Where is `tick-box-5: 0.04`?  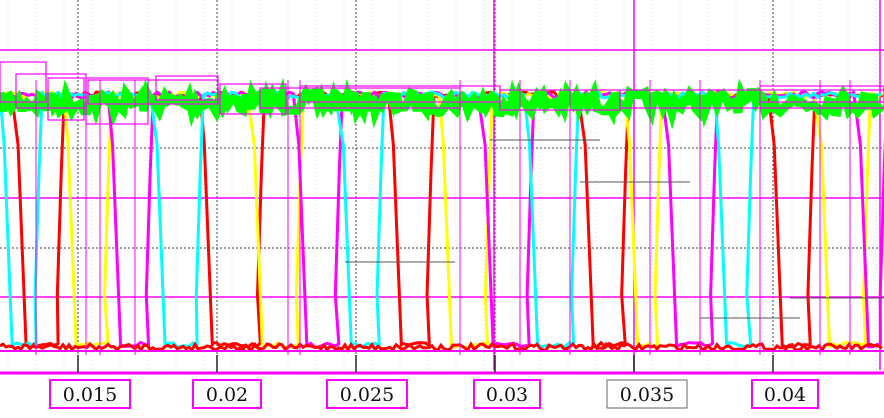
tick-box-5: 0.04 is located at coordinates (785, 394).